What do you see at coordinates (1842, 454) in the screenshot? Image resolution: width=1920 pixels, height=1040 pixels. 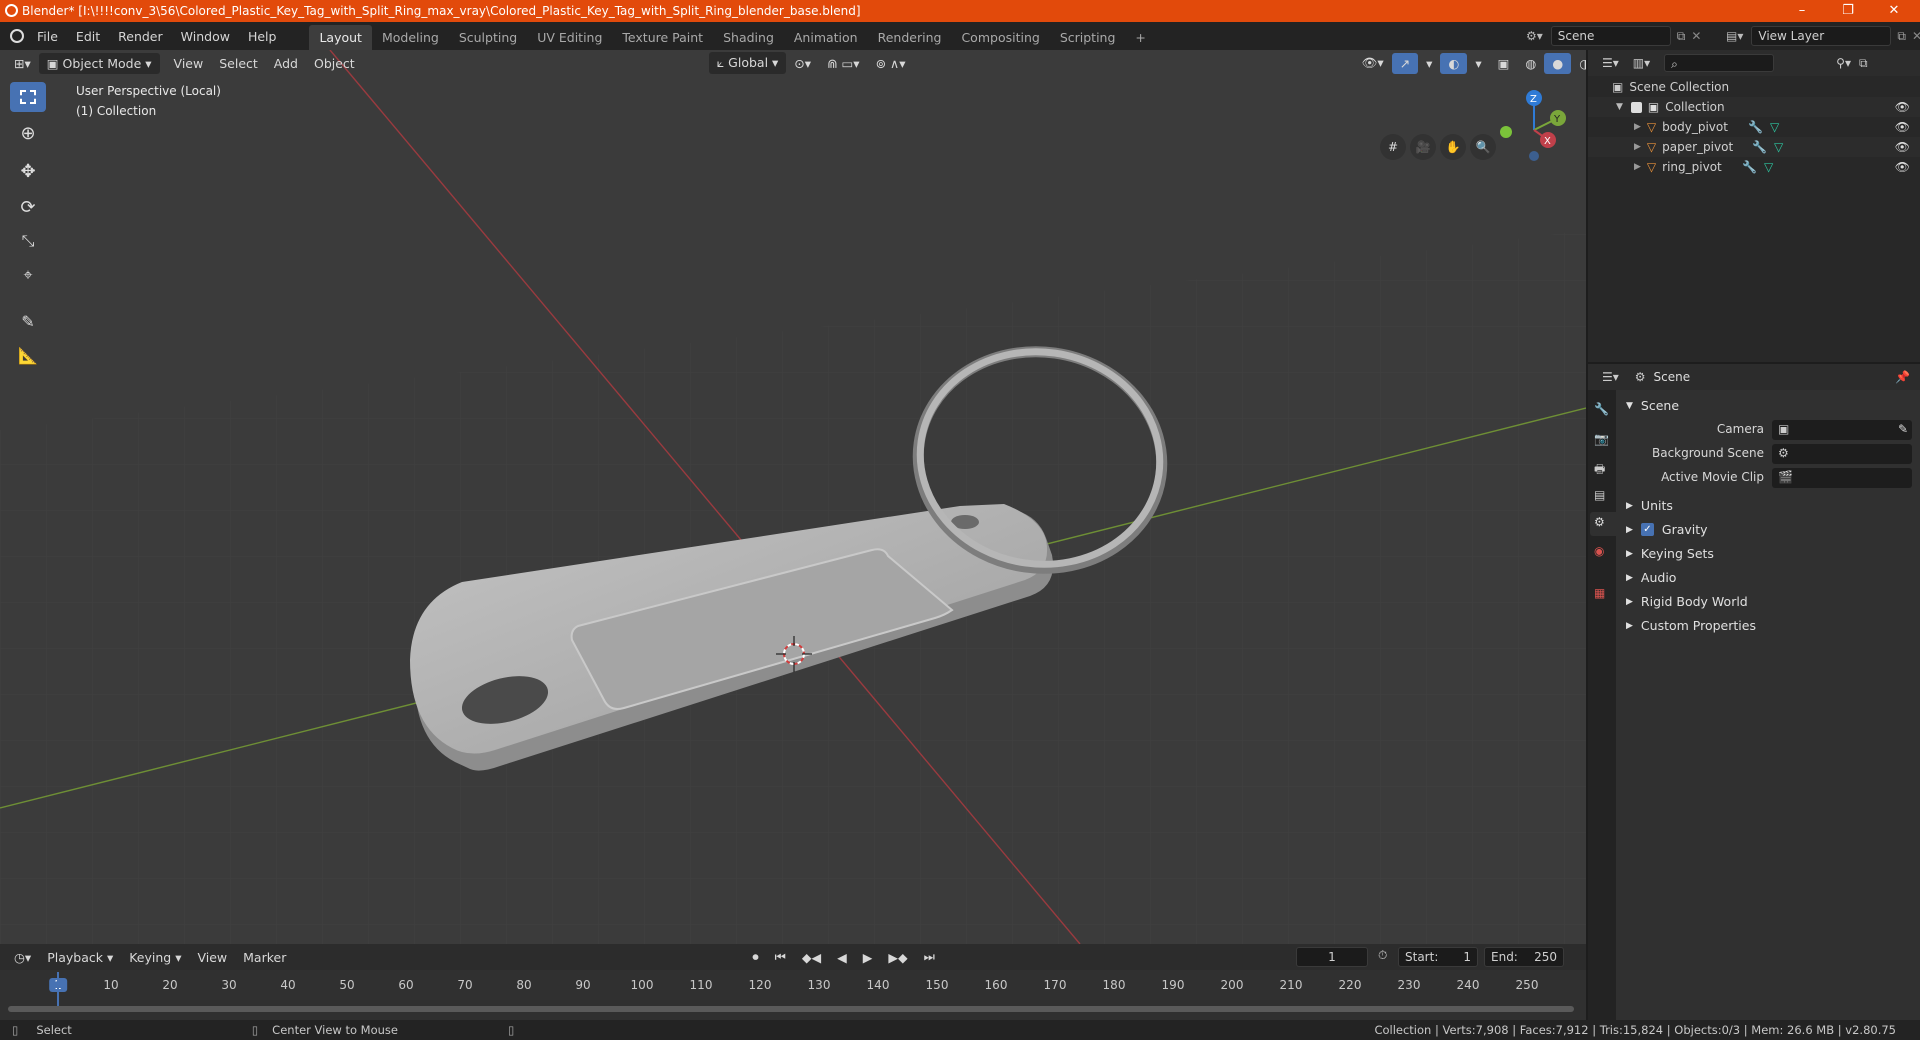 I see `background-scene-field: ⚙` at bounding box center [1842, 454].